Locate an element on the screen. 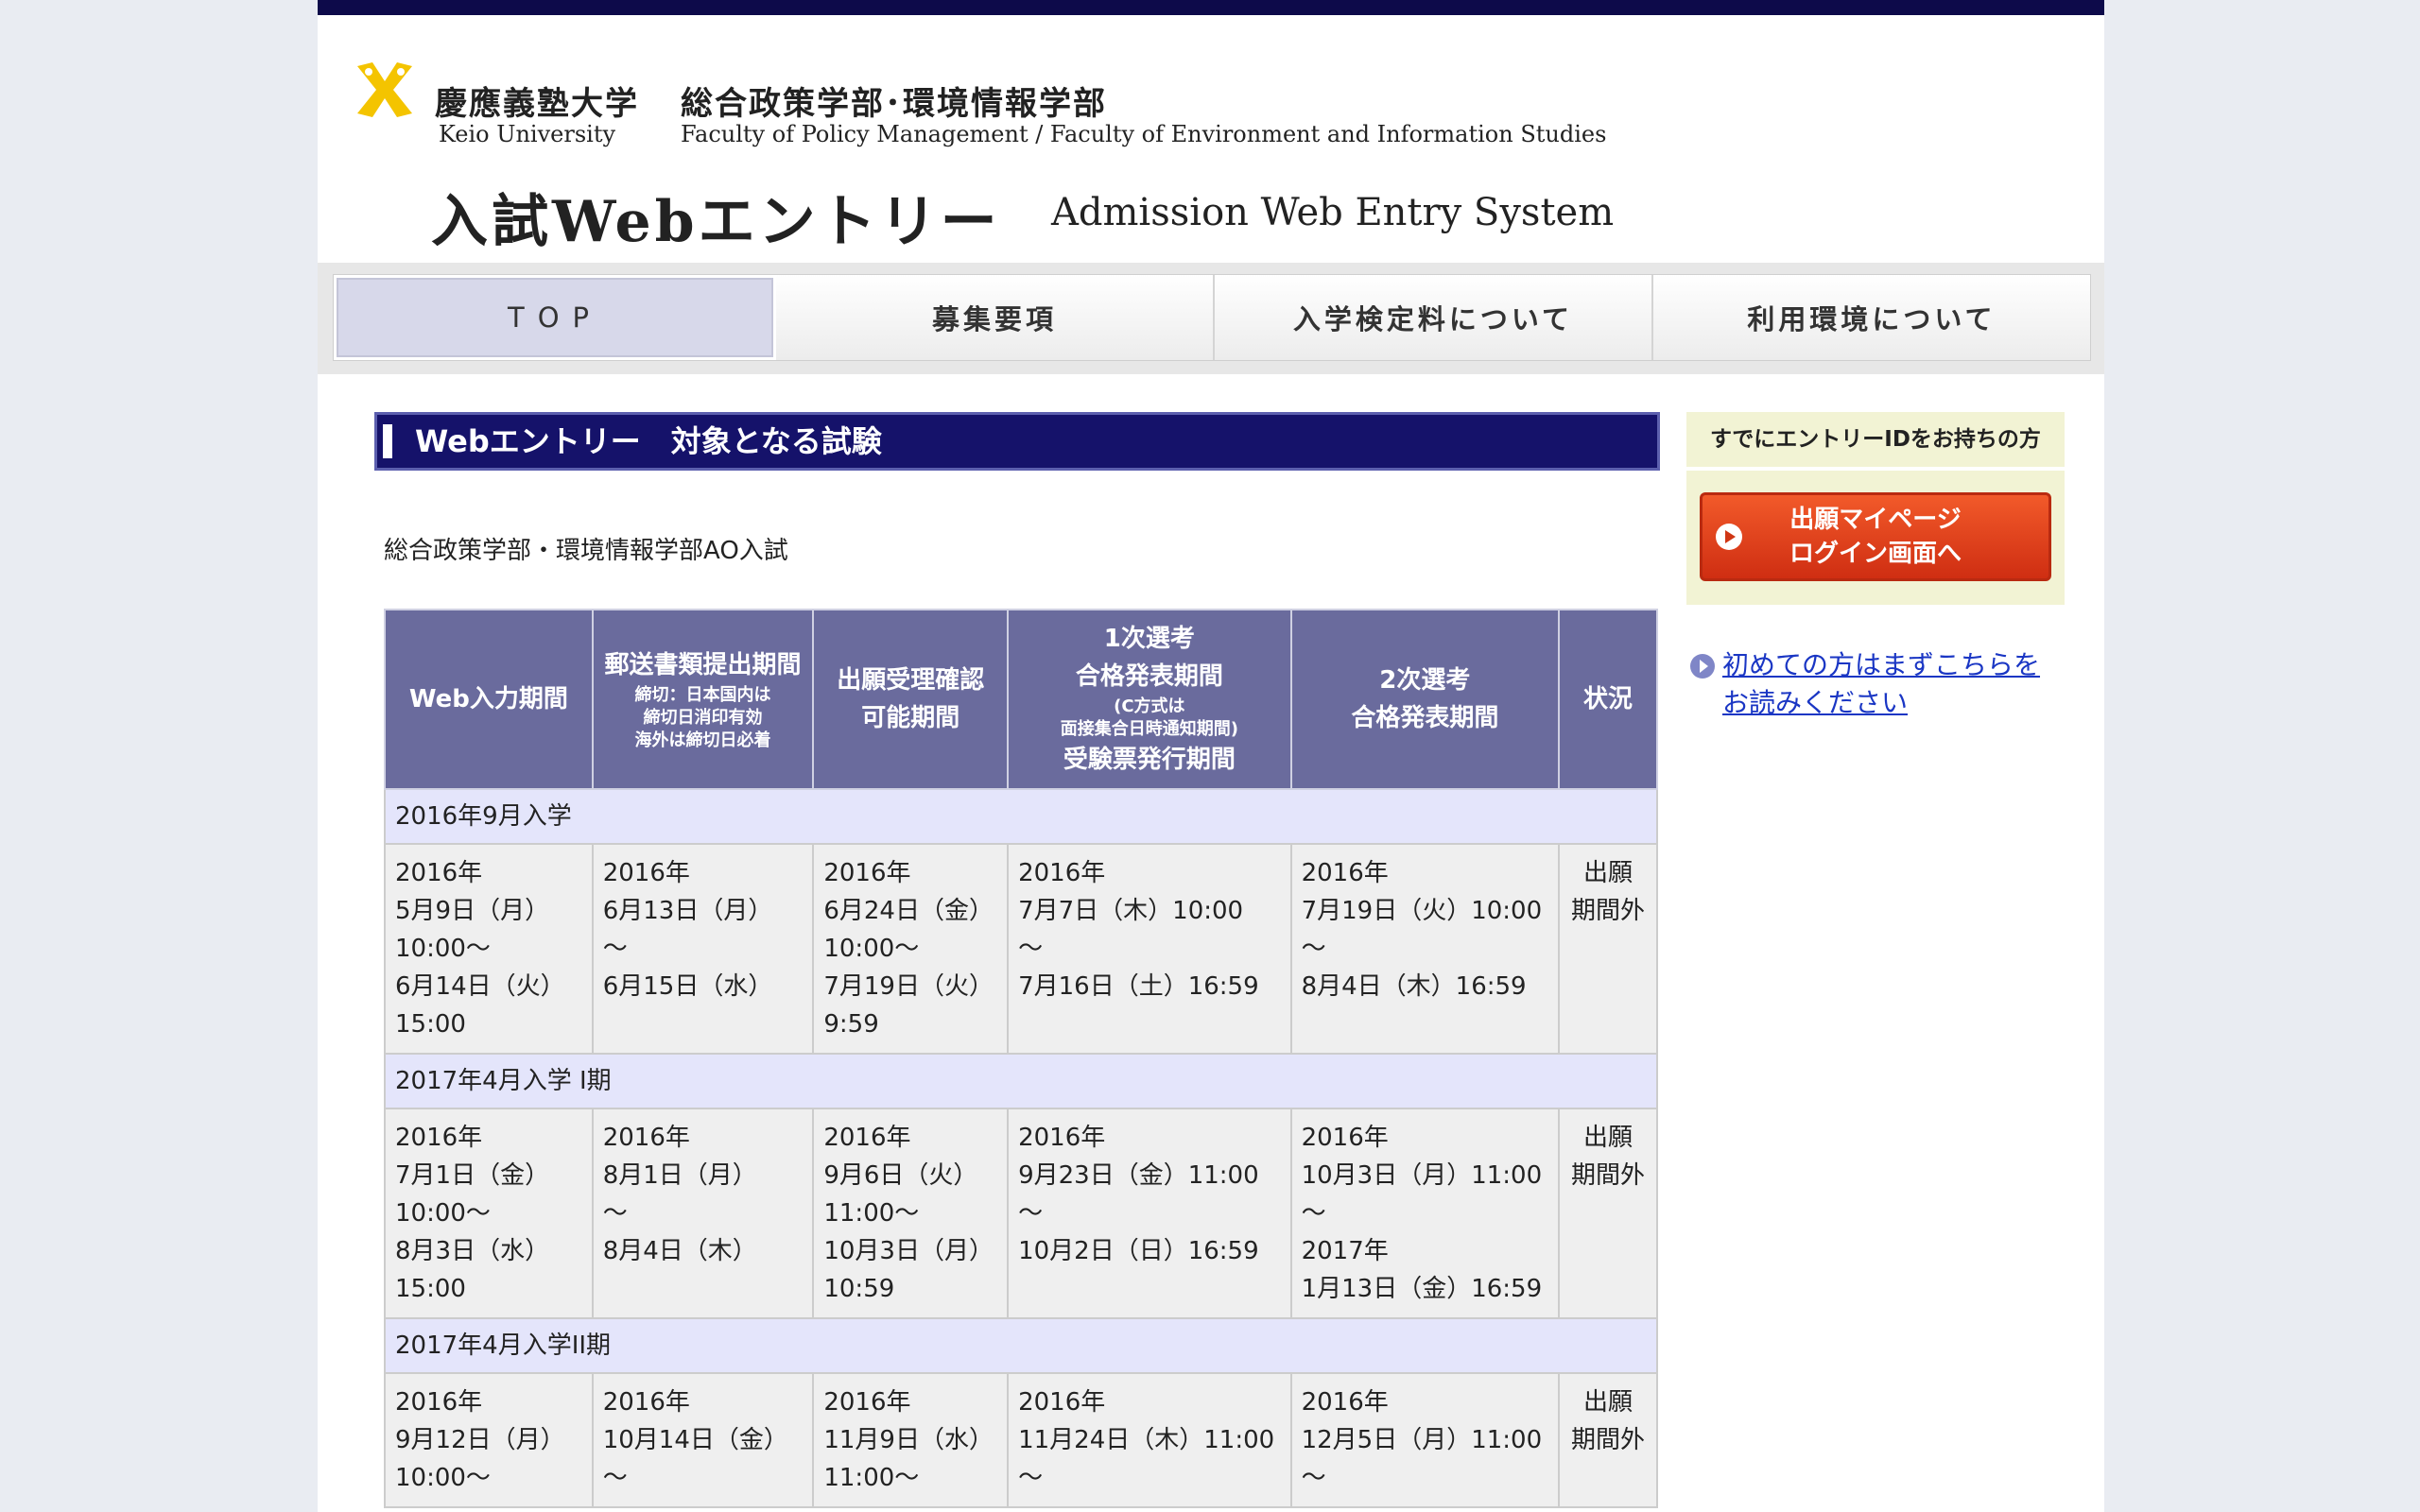 The image size is (2420, 1512). cell-line: 8月1日（月） is located at coordinates (679, 1175).